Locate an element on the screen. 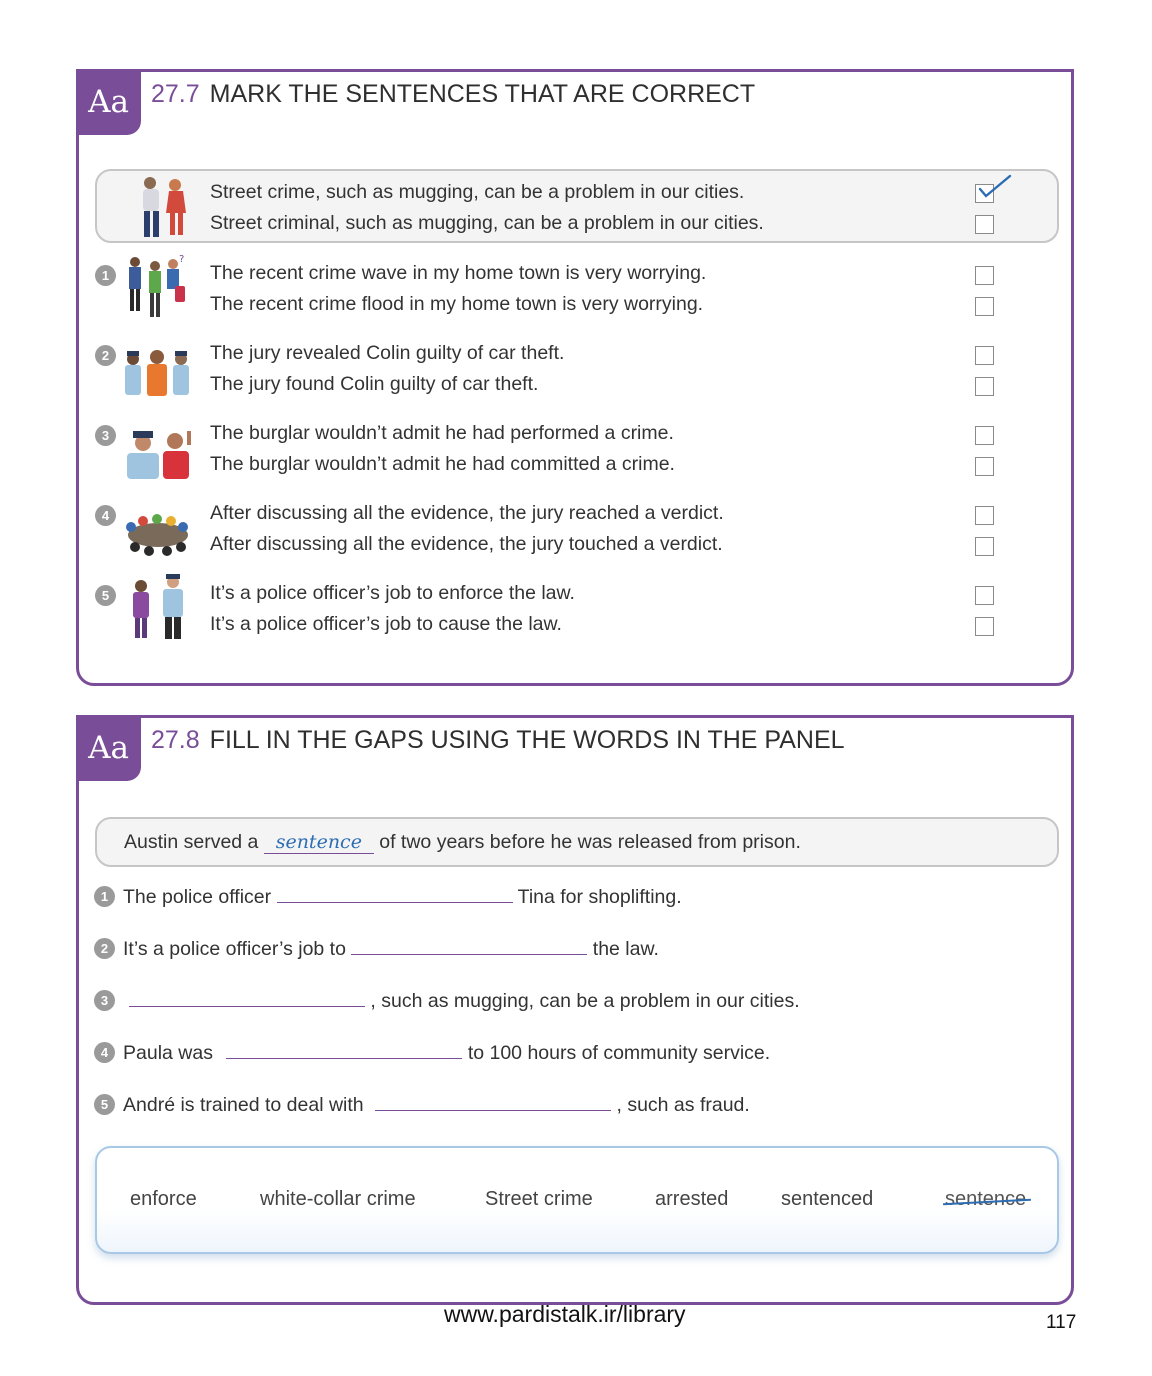 This screenshot has height=1376, width=1152. example-answer: sentence is located at coordinates (318, 842).